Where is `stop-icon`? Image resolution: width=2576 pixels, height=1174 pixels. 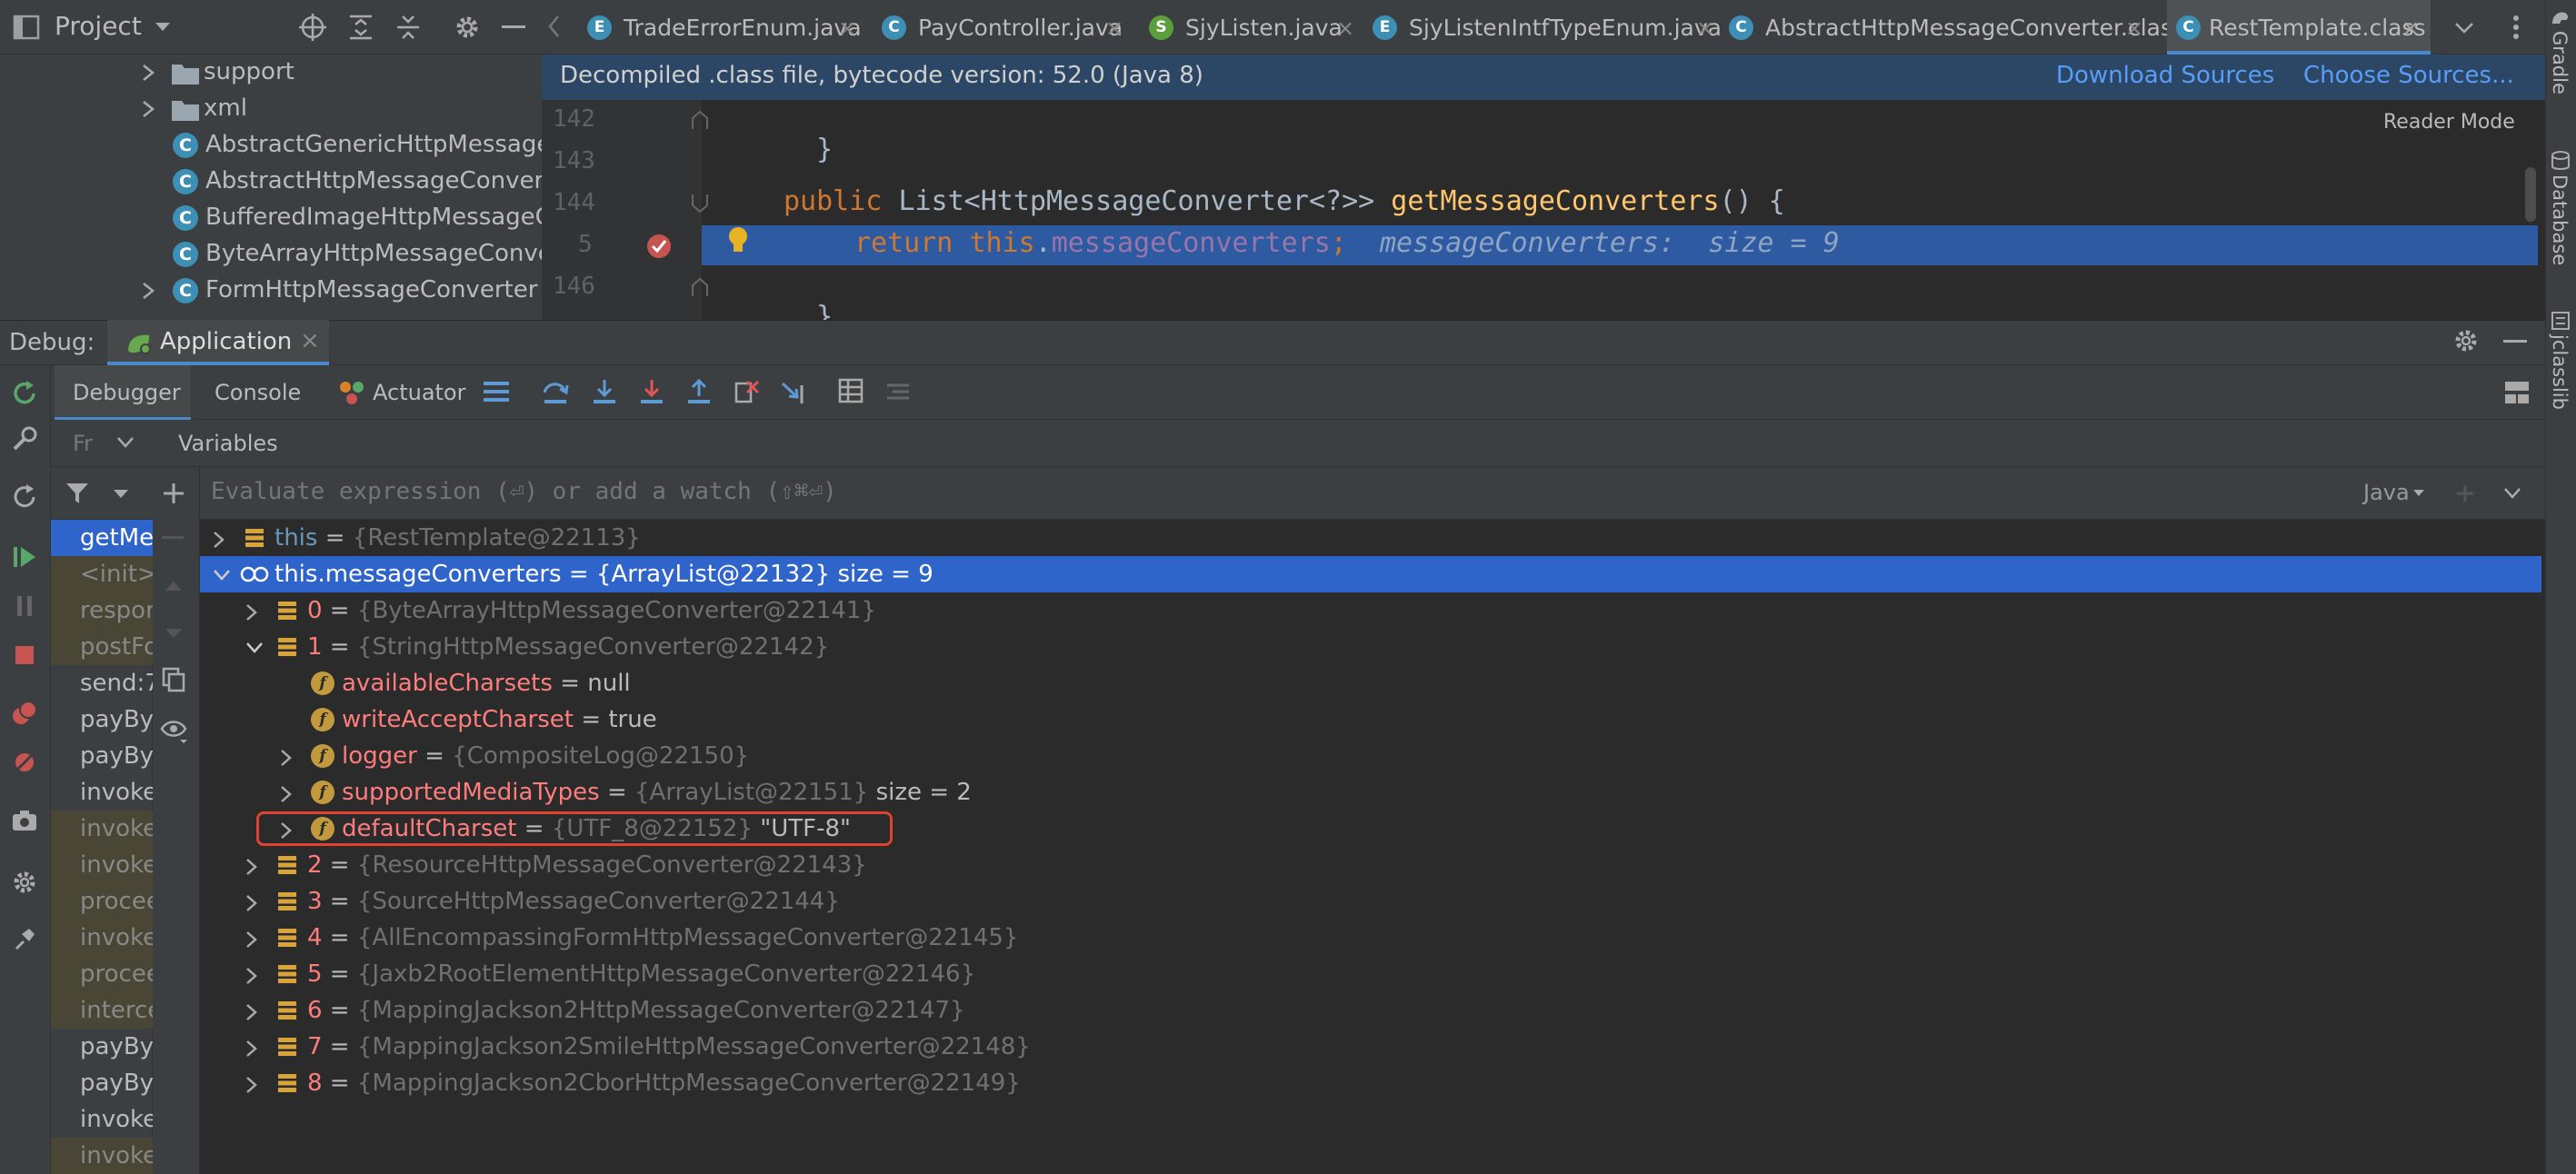 stop-icon is located at coordinates (24, 655).